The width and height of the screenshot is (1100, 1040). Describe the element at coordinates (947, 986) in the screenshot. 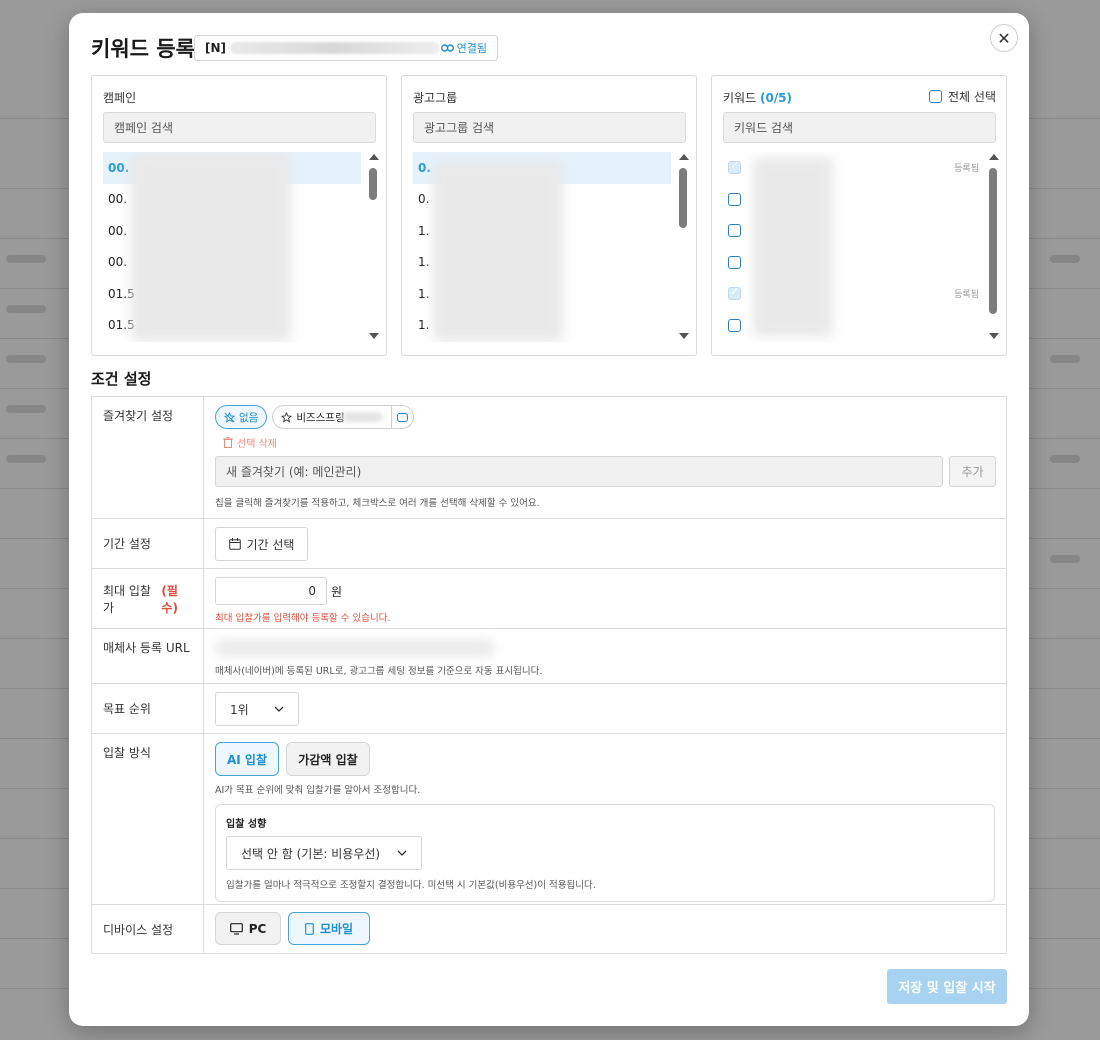

I see `save-and-start-button: 저장 및 입찰 시작` at that location.